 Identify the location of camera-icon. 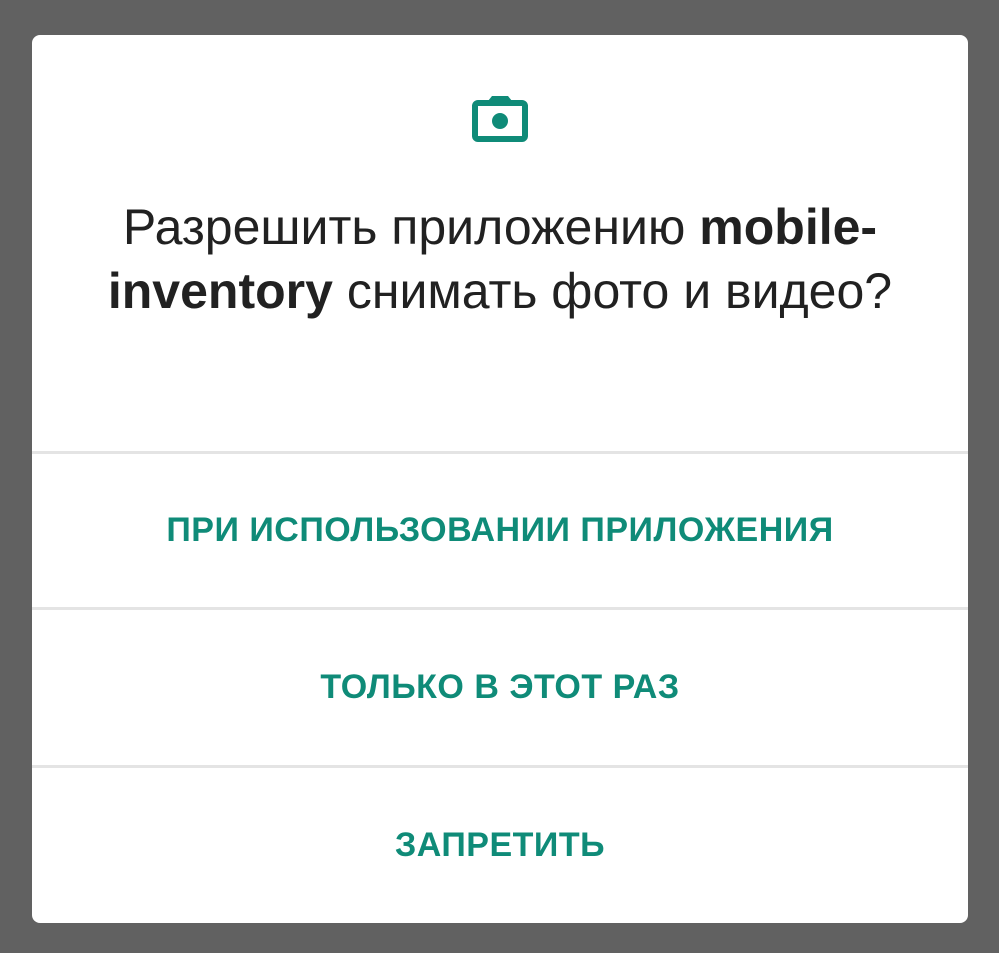
(500, 119).